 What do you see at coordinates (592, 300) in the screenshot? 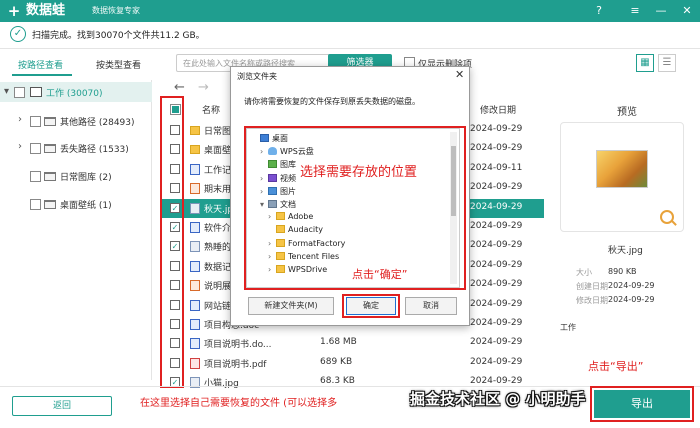
I see `meta-modified-key: 修改日期` at bounding box center [592, 300].